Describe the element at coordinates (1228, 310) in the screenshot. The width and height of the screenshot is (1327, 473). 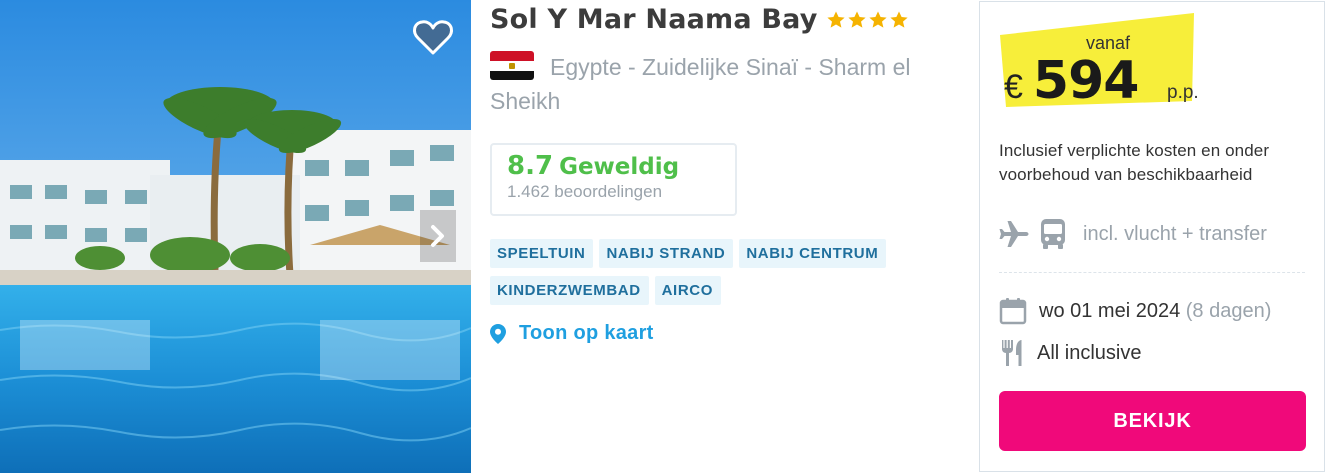
I see `trip-duration: (8 dagen)` at that location.